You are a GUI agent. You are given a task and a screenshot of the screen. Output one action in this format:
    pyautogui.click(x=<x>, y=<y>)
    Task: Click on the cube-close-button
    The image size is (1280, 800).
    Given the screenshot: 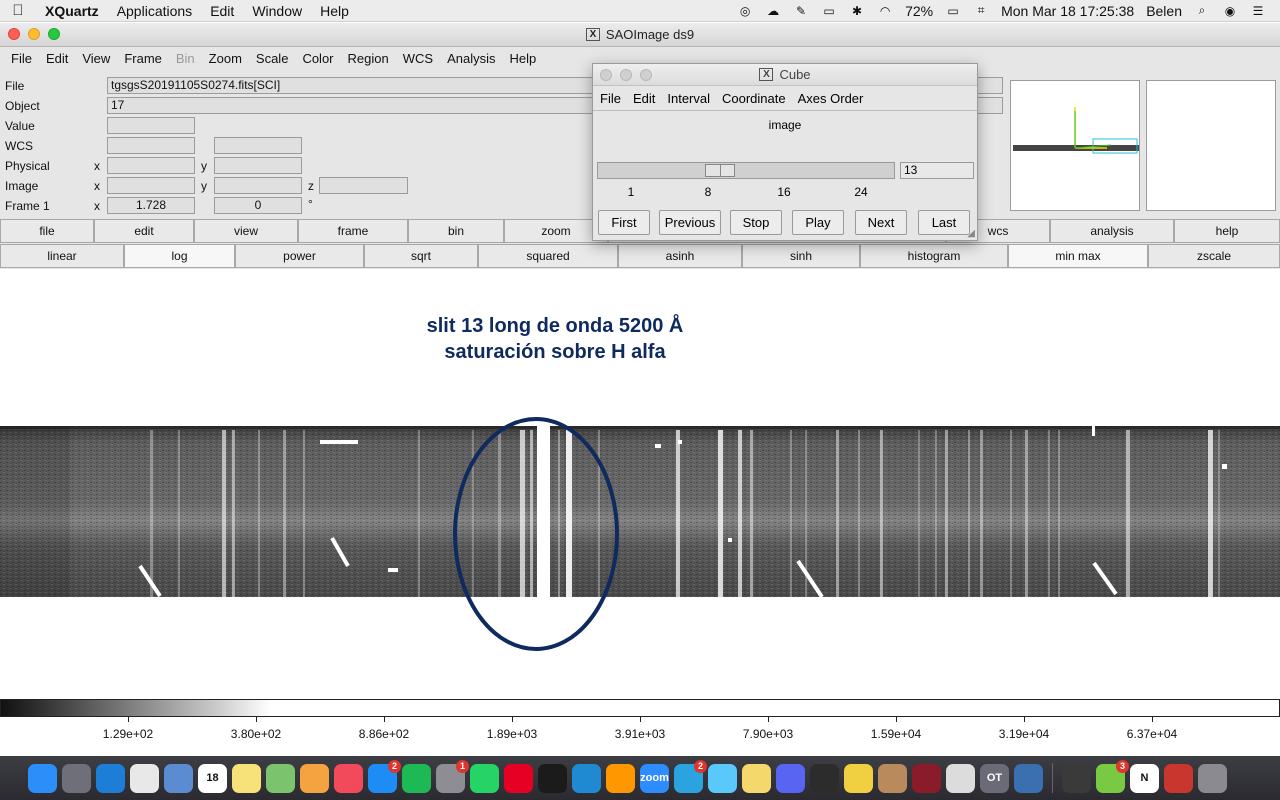 What is the action you would take?
    pyautogui.click(x=606, y=75)
    